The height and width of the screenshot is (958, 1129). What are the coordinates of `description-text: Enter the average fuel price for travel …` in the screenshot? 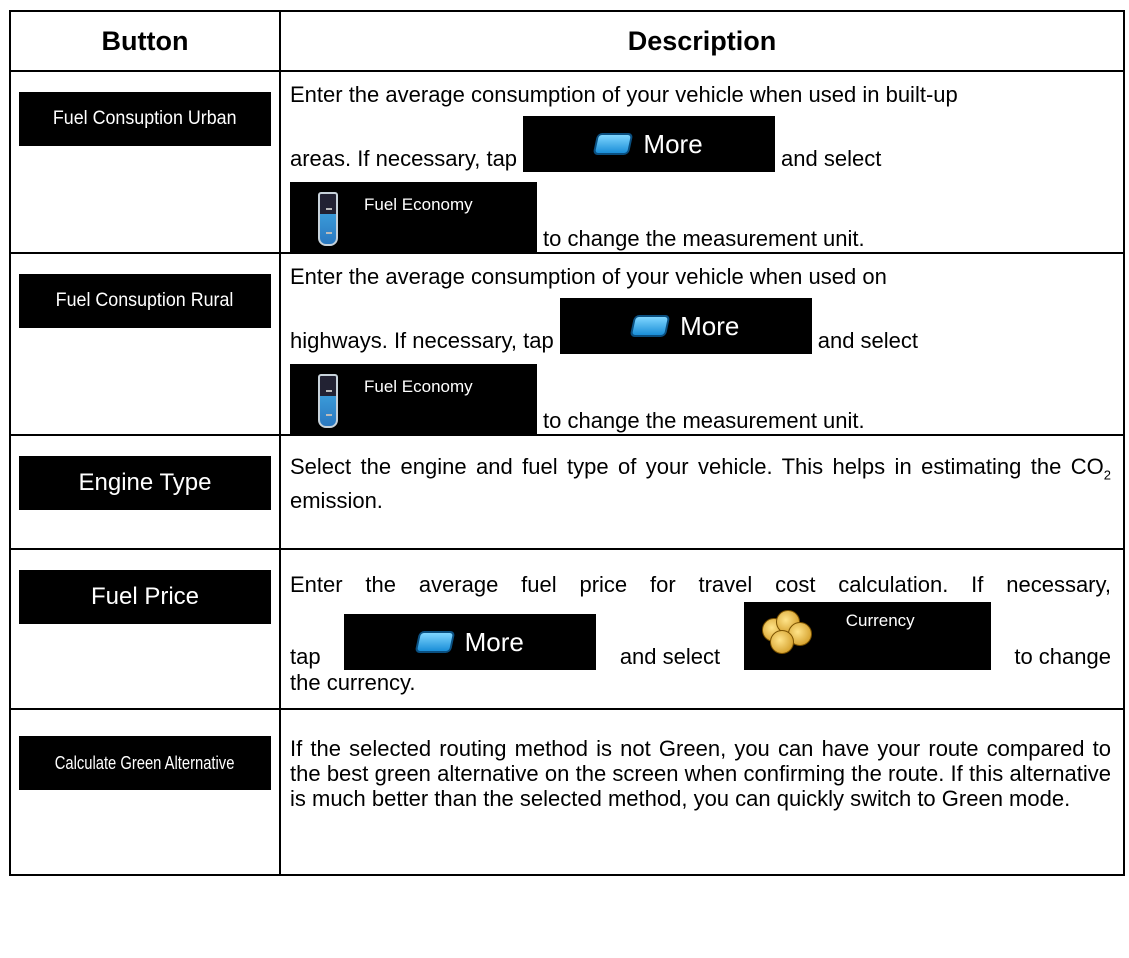 It's located at (700, 584).